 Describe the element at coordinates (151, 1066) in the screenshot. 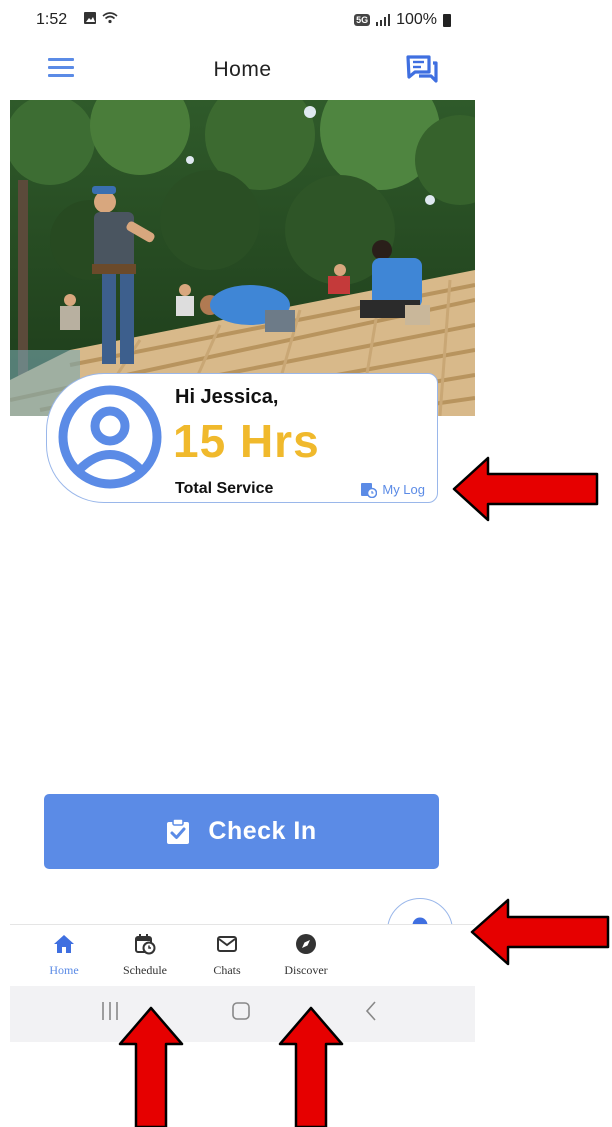

I see `annotation-arrow-schedule` at that location.